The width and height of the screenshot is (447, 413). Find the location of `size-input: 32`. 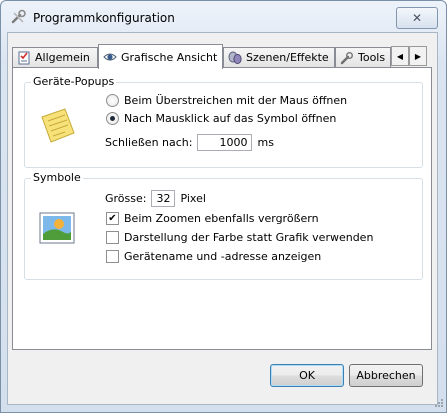

size-input: 32 is located at coordinates (163, 198).